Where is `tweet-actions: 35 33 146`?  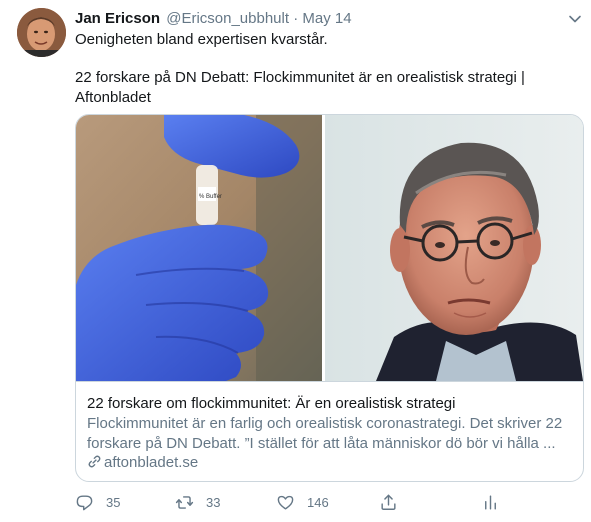
tweet-actions: 35 33 146 is located at coordinates (325, 502).